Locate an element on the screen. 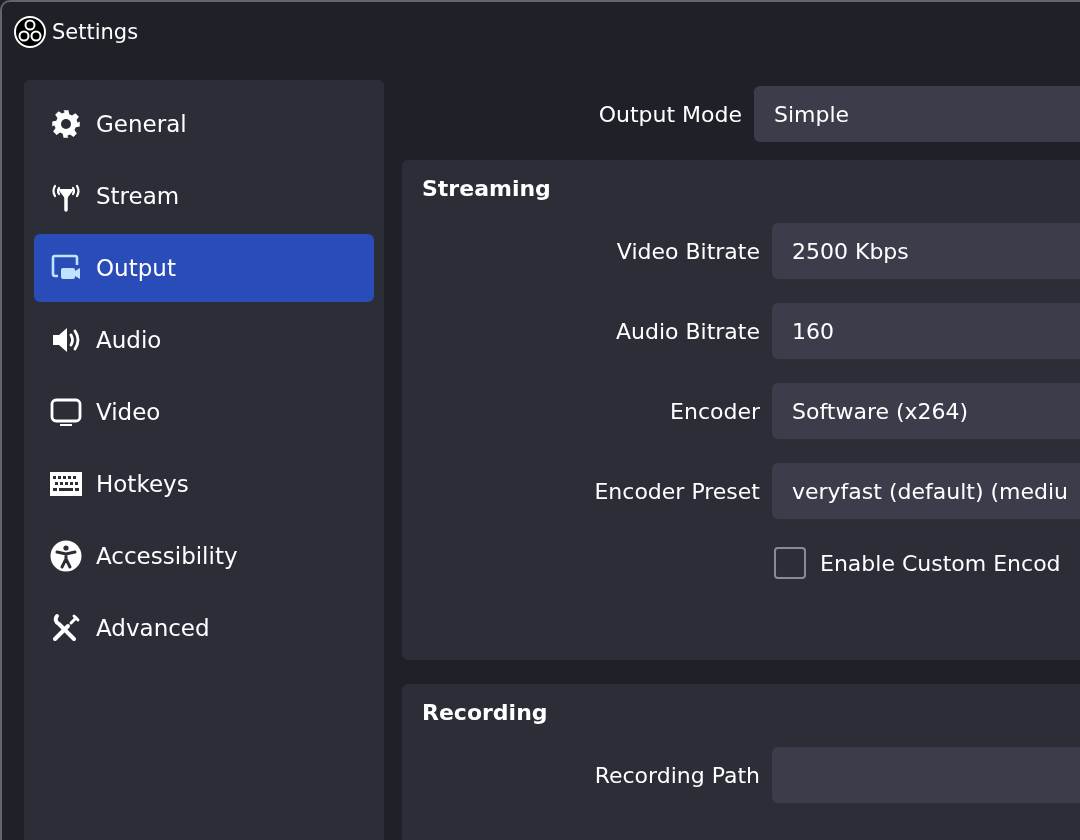 Image resolution: width=1080 pixels, height=840 pixels. sidebar-item: Hotkeys is located at coordinates (204, 484).